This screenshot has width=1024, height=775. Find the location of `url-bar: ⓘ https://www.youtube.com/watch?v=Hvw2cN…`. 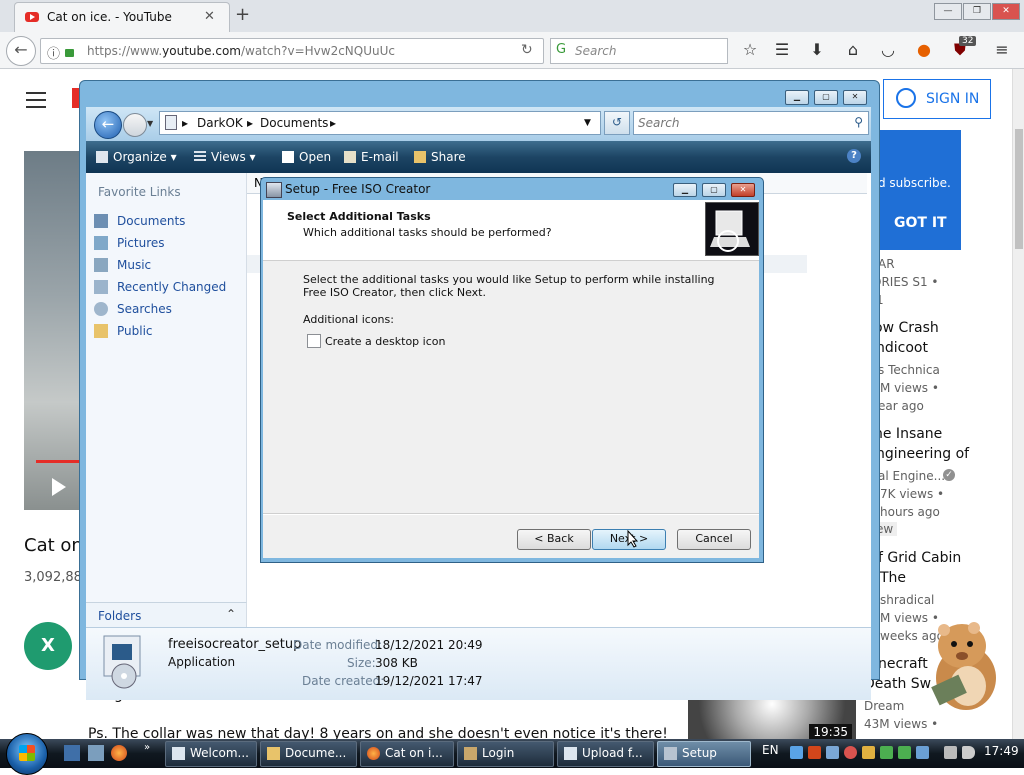

url-bar: ⓘ https://www.youtube.com/watch?v=Hvw2cN… is located at coordinates (292, 51).